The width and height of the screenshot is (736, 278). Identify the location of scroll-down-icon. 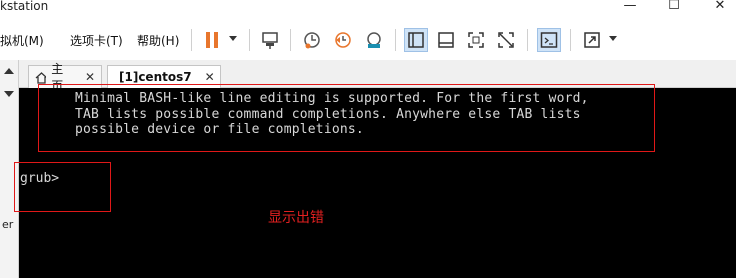
(9, 94).